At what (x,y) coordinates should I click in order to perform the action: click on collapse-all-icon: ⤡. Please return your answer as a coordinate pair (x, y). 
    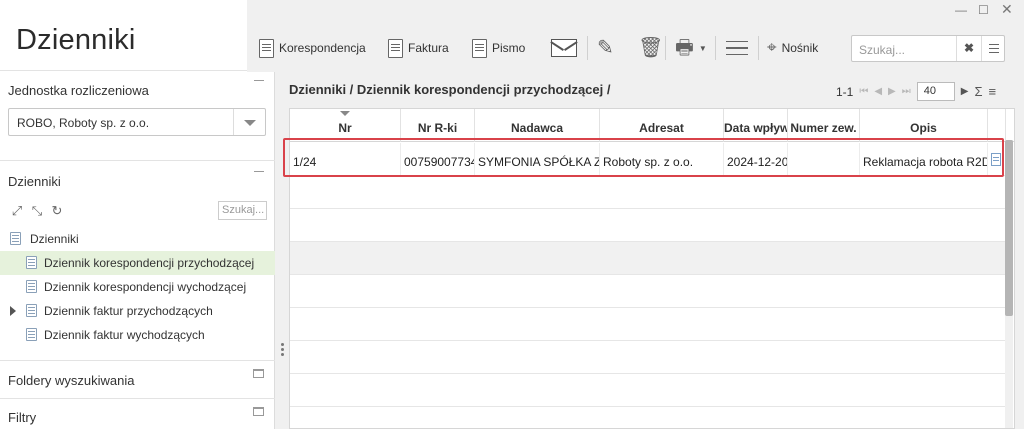
    Looking at the image, I should click on (37, 211).